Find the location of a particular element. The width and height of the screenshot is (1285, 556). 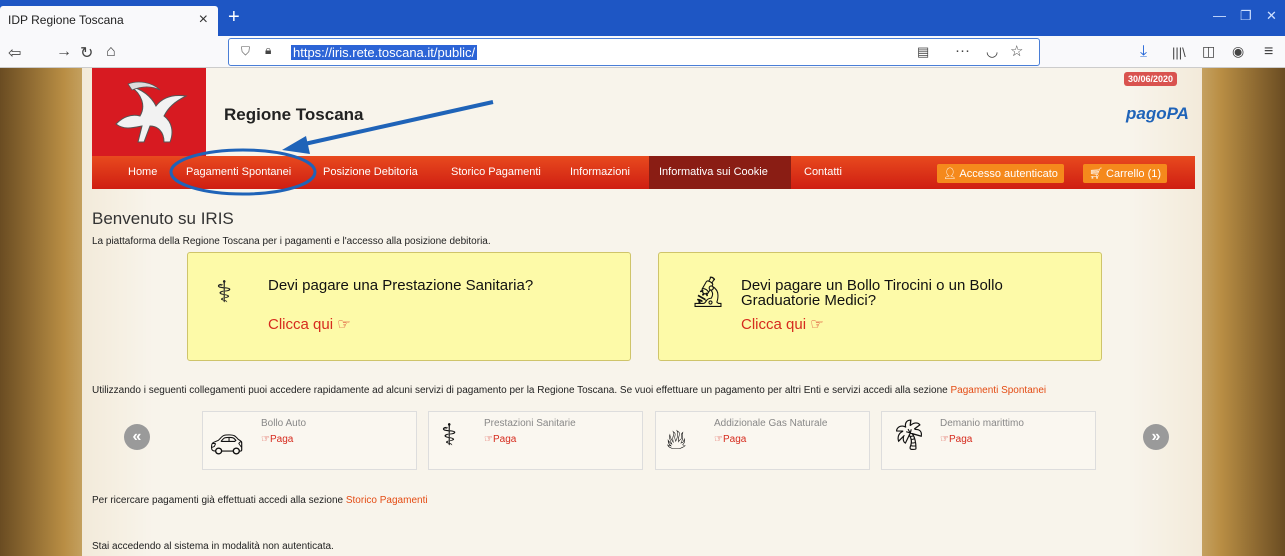

regione-toscana-logo is located at coordinates (149, 112).